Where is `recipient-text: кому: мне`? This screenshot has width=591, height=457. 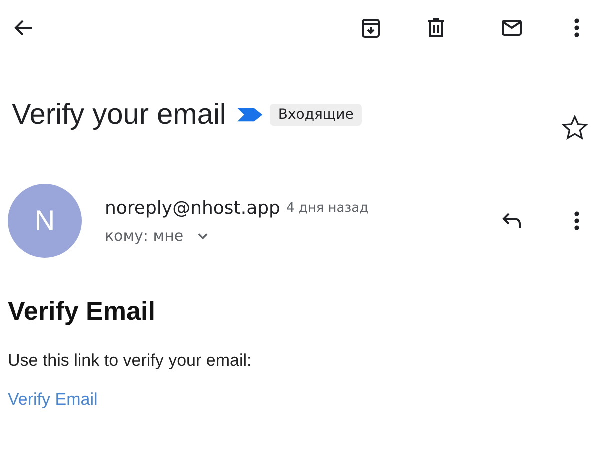 recipient-text: кому: мне is located at coordinates (144, 235).